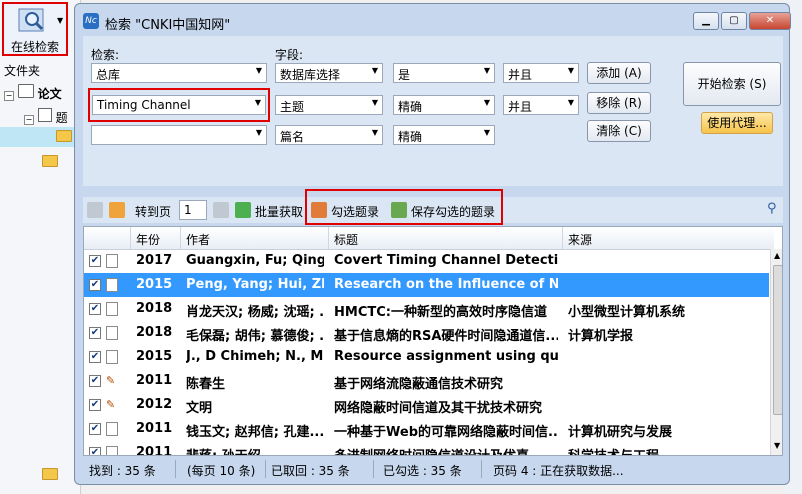 The image size is (802, 494). Describe the element at coordinates (319, 210) in the screenshot. I see `checked-records-icon` at that location.